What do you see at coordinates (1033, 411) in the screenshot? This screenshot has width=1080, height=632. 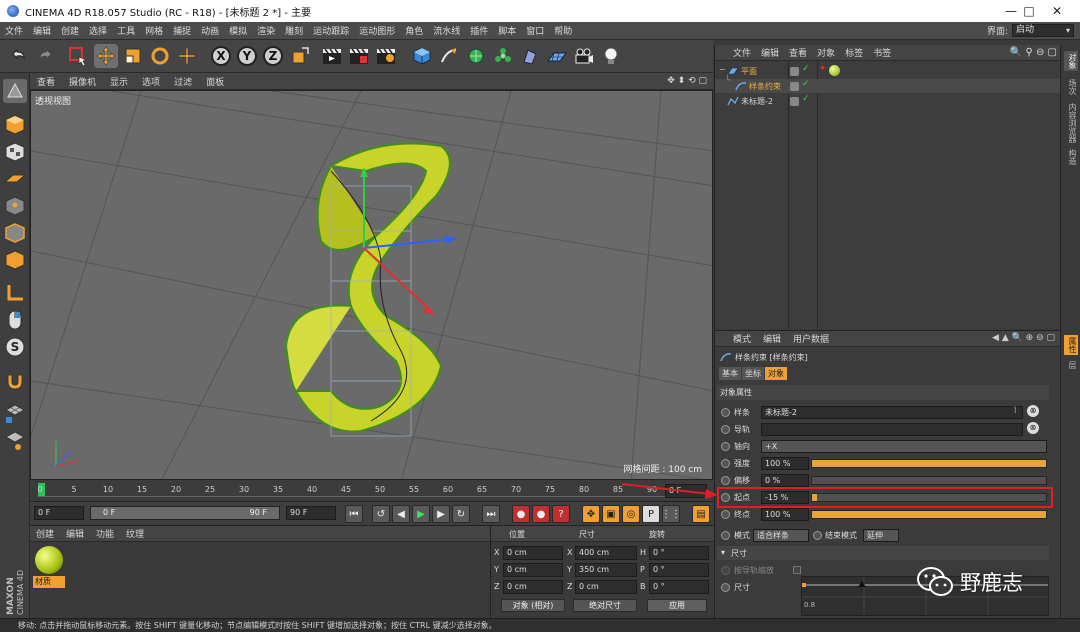 I see `link-target-icon: ⊗` at bounding box center [1033, 411].